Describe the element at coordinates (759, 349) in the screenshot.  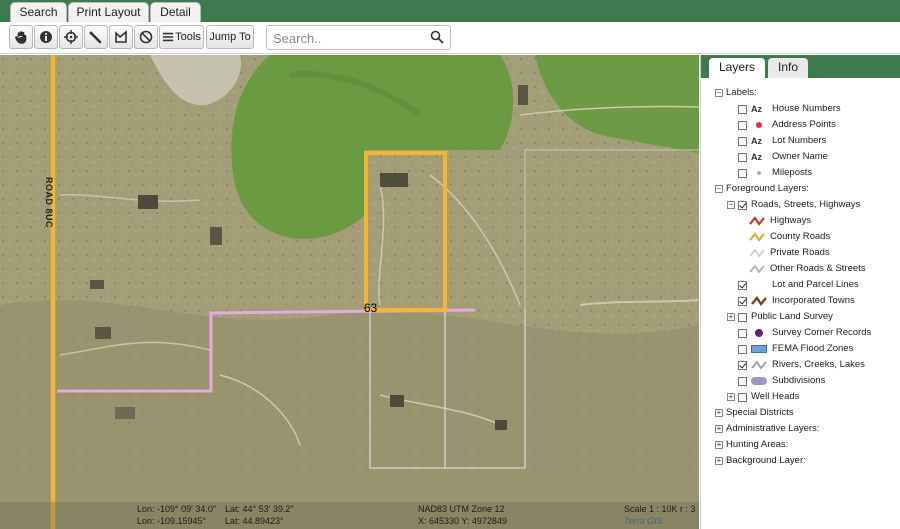
I see `flood-zone-swatch-icon` at that location.